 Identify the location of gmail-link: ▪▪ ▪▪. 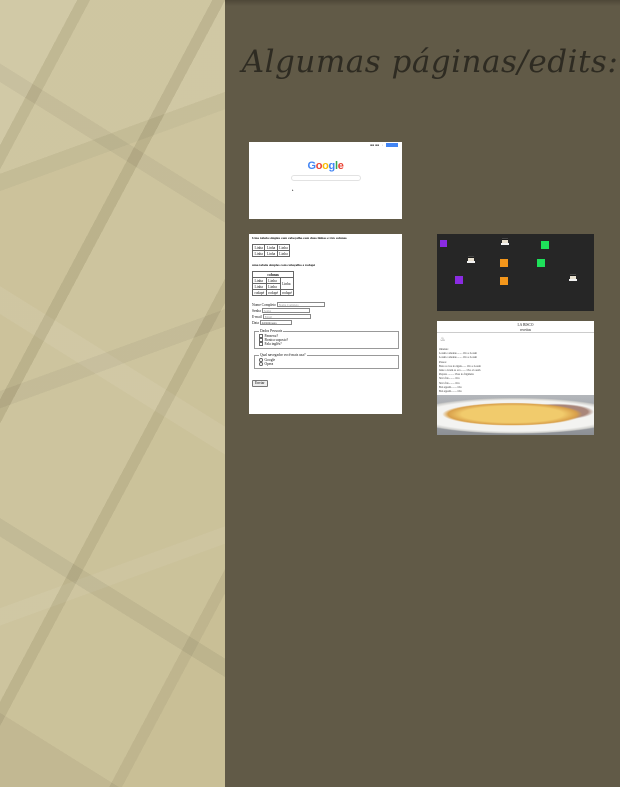
(374, 145).